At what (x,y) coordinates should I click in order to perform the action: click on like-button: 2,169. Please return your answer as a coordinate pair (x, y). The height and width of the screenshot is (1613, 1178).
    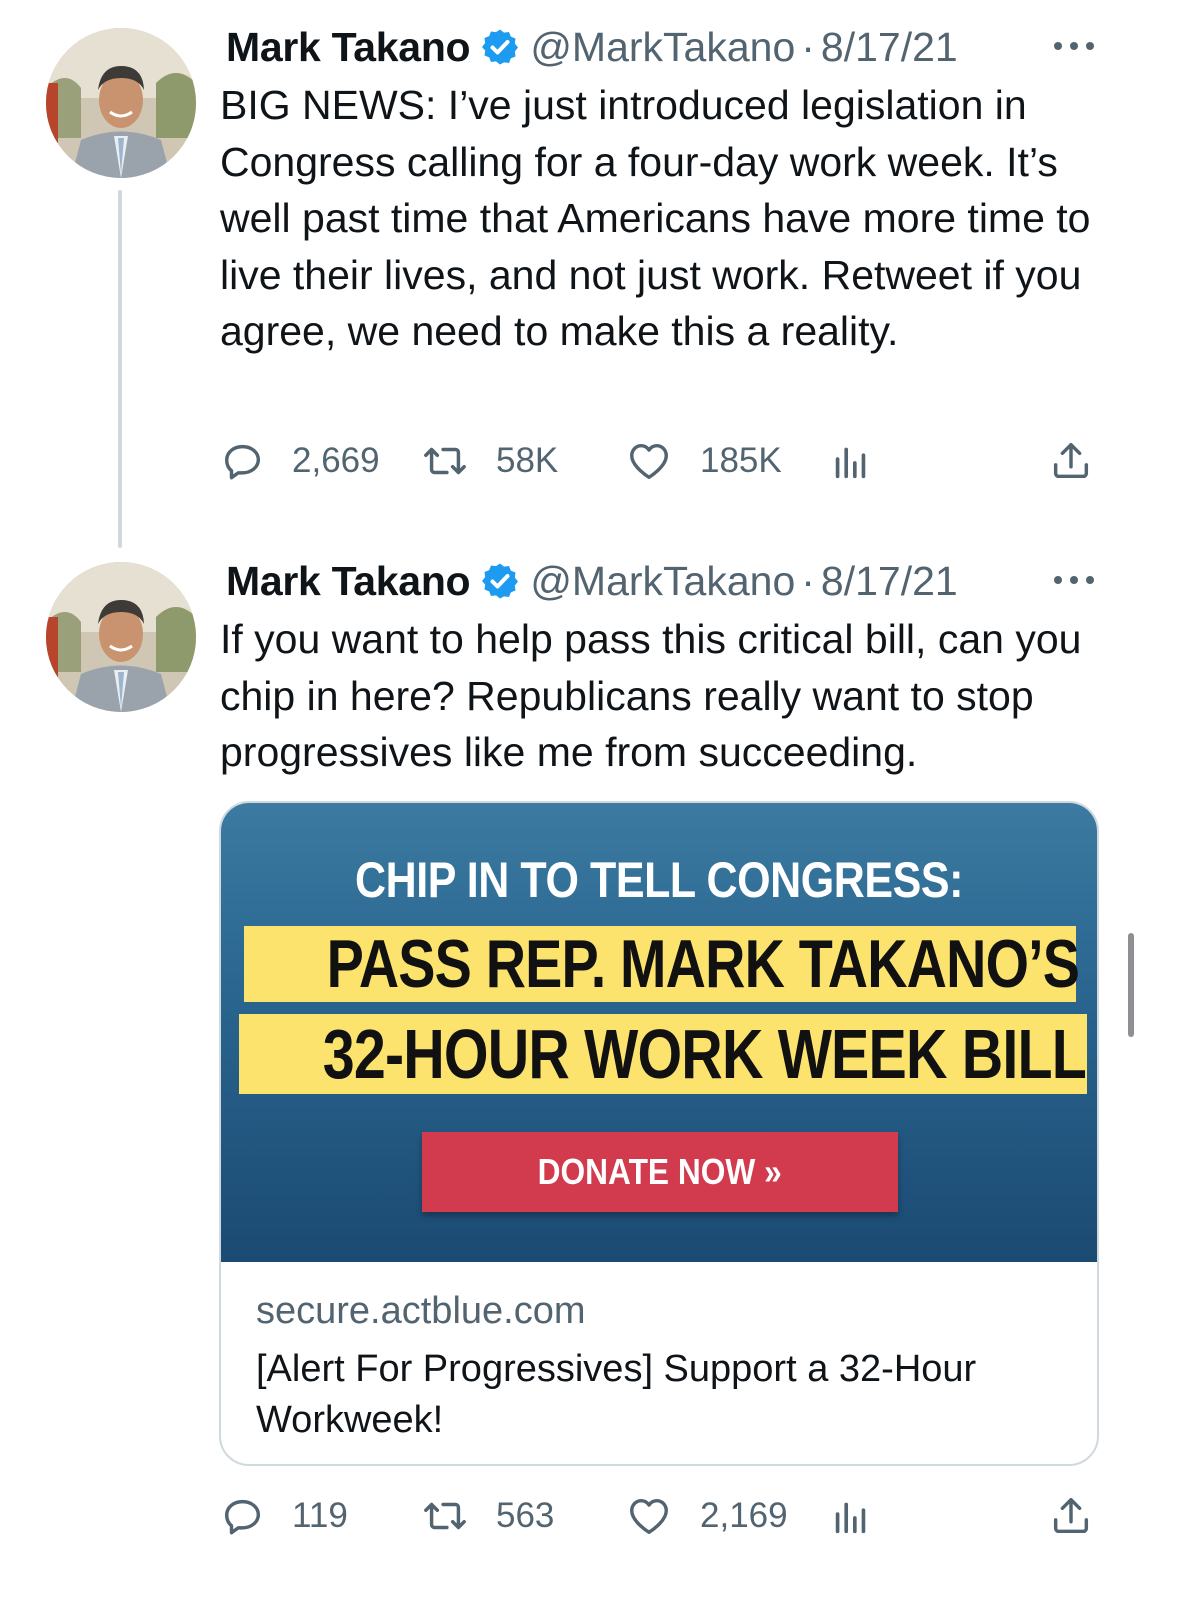
    Looking at the image, I should click on (707, 1516).